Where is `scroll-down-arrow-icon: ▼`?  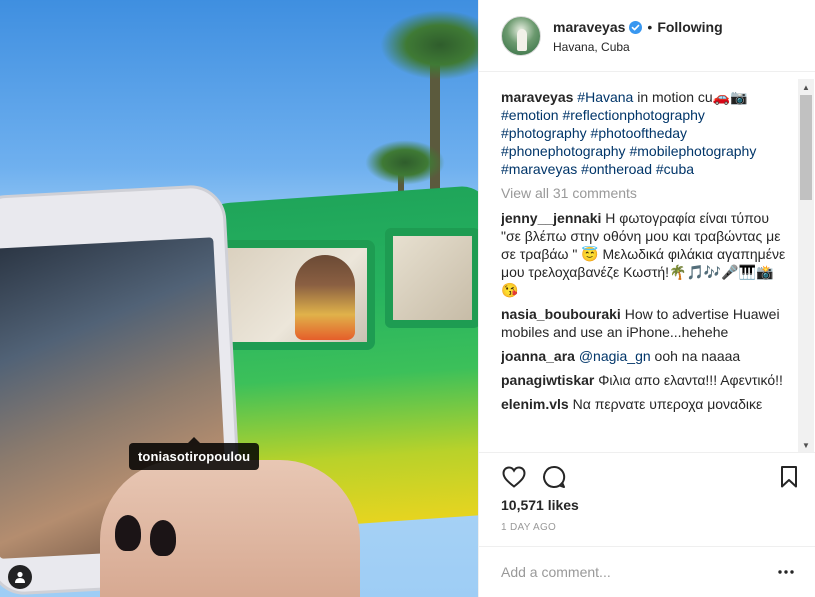
scroll-down-arrow-icon: ▼ is located at coordinates (806, 445).